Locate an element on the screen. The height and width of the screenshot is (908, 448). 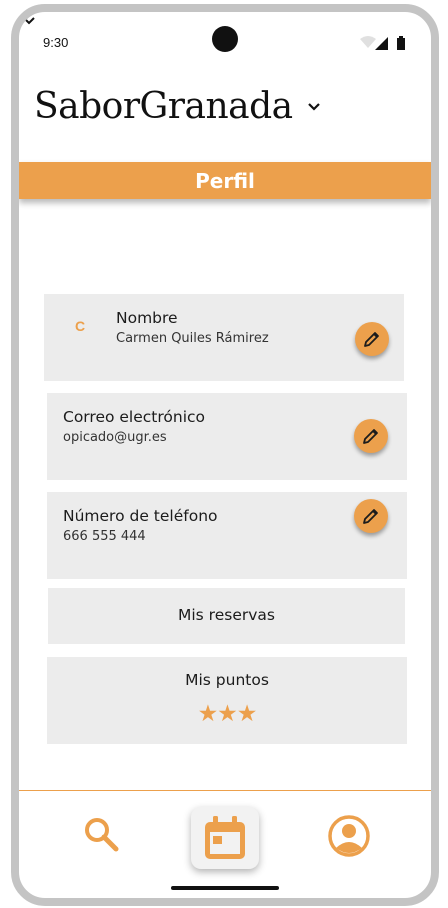
phone-value: 666 555 444 is located at coordinates (104, 536).